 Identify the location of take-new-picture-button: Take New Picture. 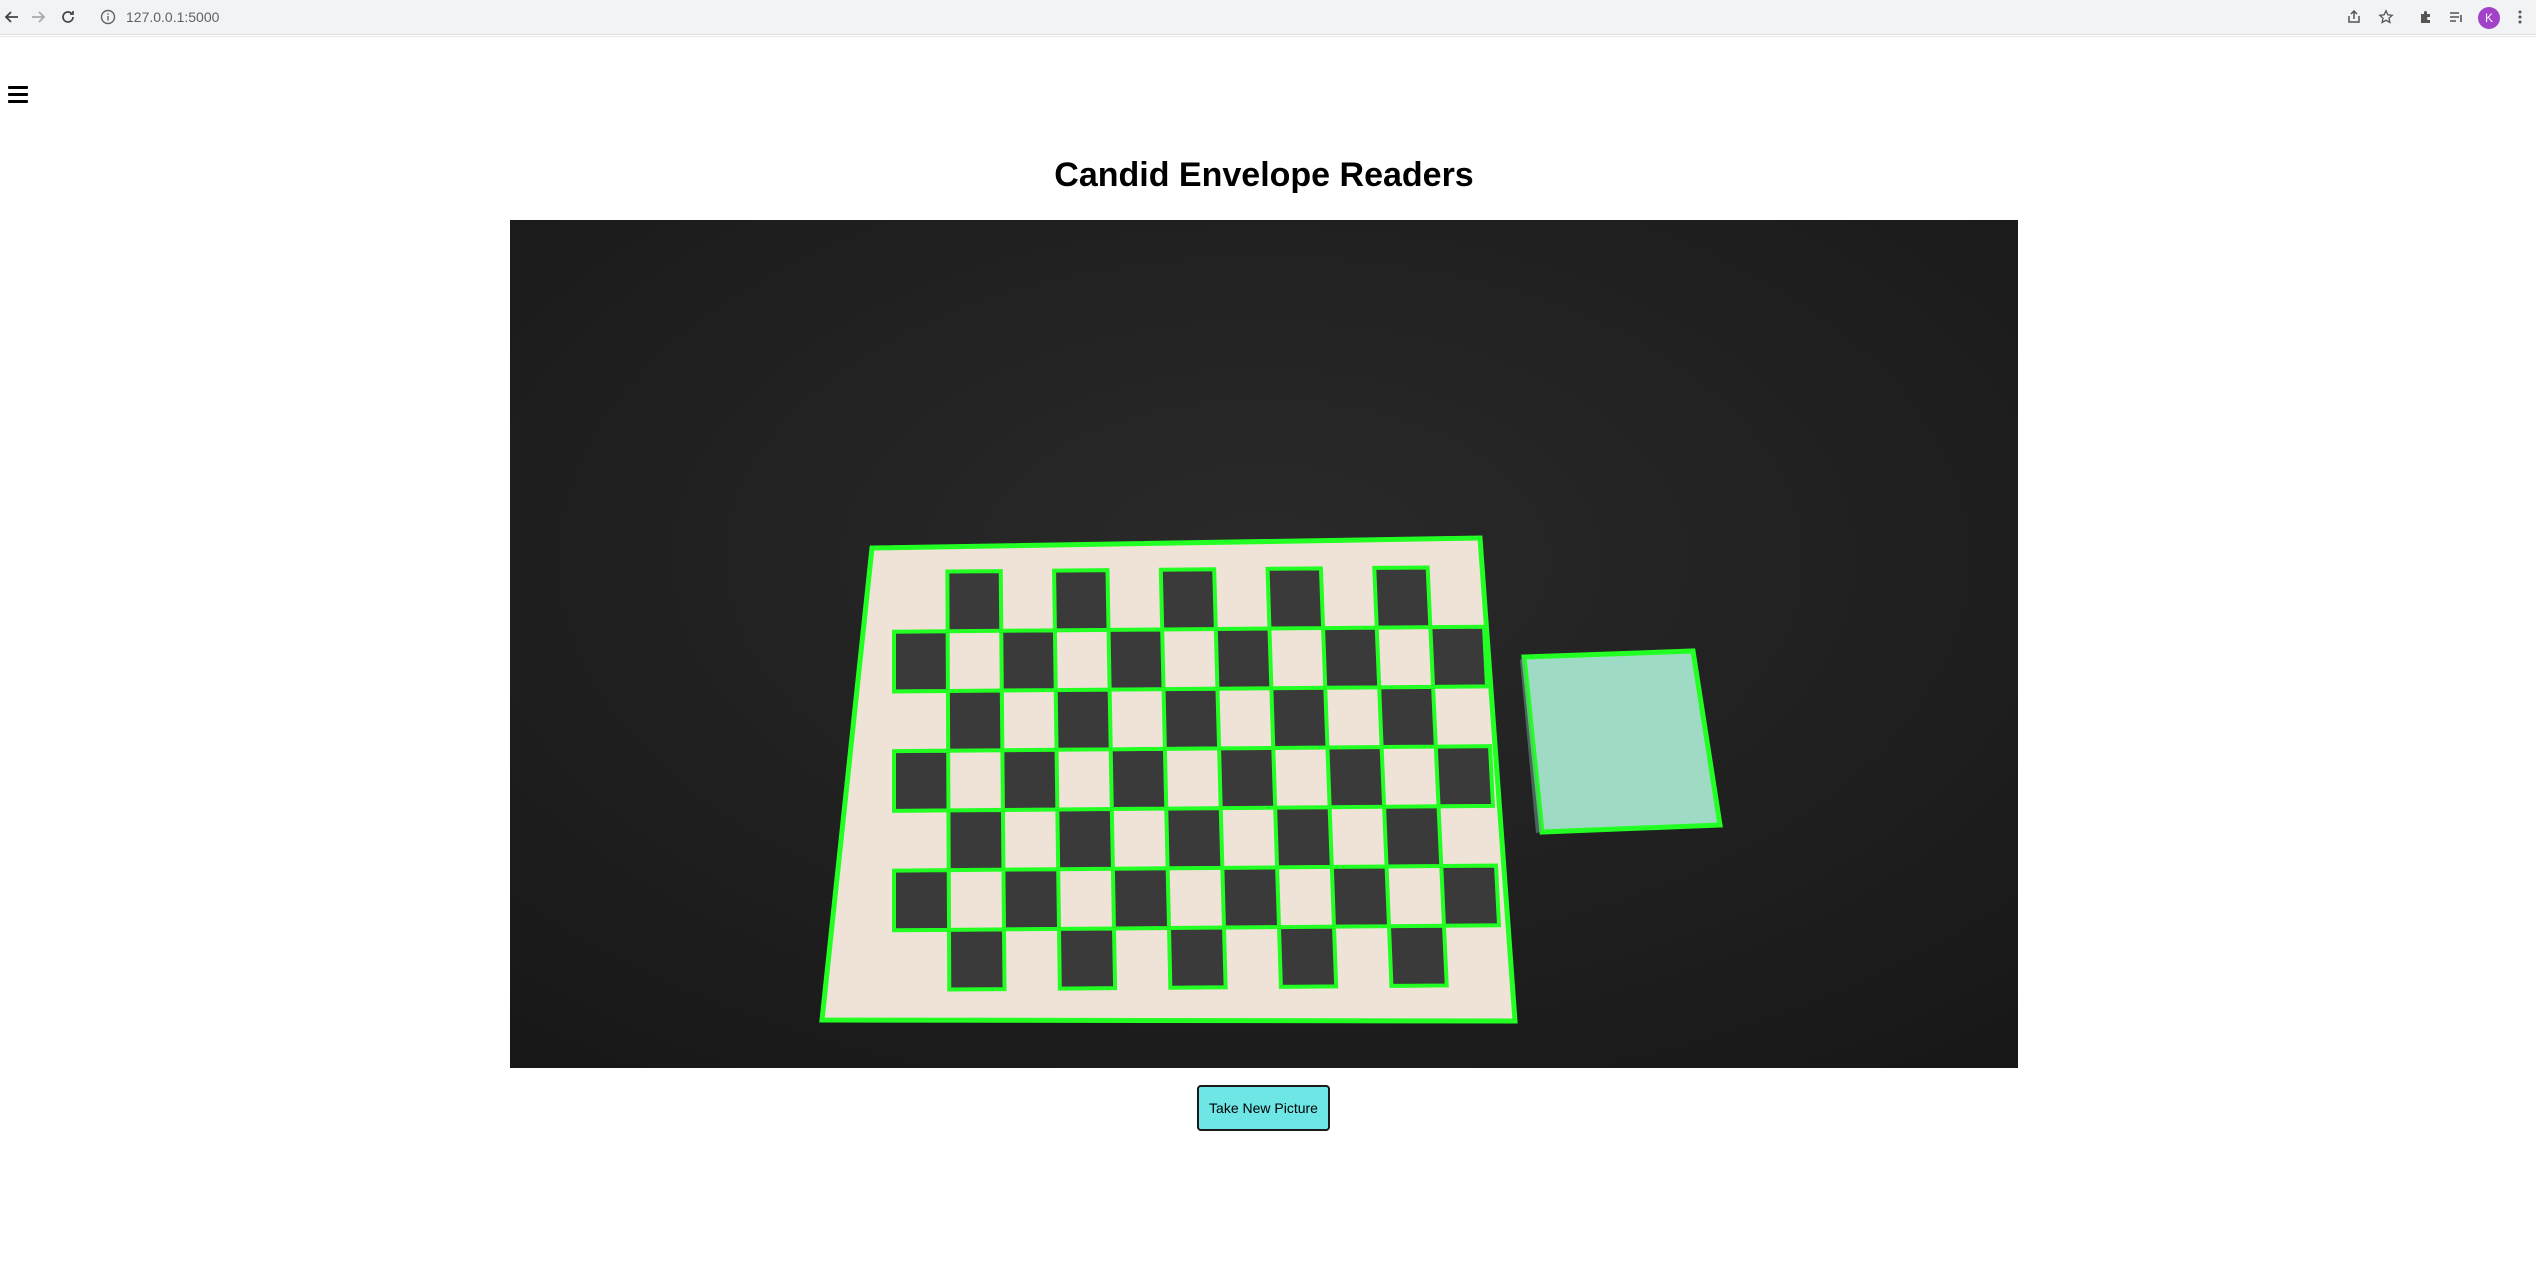
(1263, 1108).